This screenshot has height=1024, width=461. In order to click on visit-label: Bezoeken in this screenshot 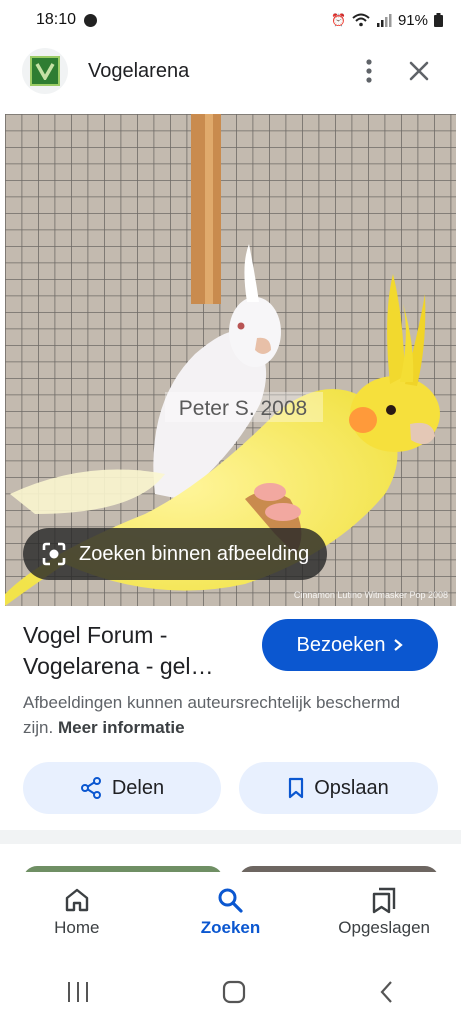, I will do `click(341, 644)`.